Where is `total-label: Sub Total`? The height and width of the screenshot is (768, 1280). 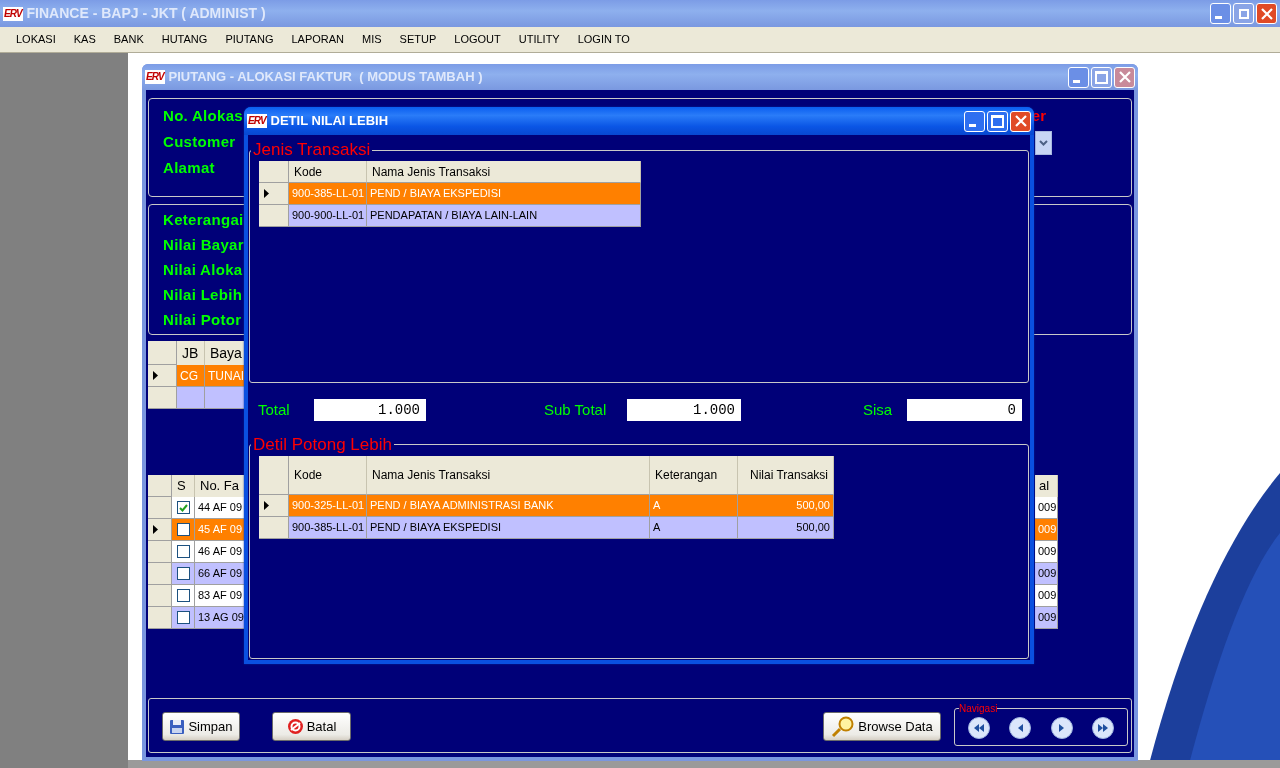
total-label: Sub Total is located at coordinates (576, 410).